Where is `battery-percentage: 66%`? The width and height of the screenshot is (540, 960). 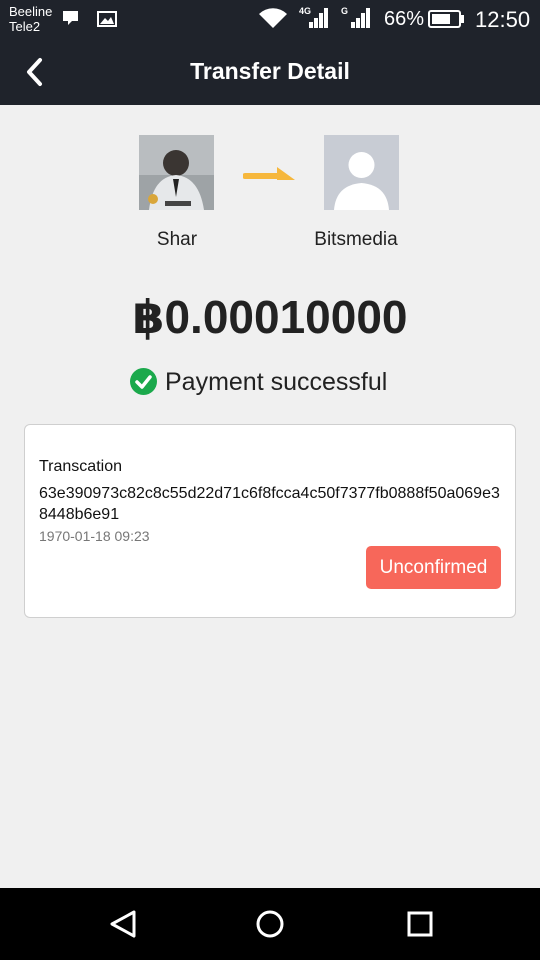
battery-percentage: 66% is located at coordinates (404, 19).